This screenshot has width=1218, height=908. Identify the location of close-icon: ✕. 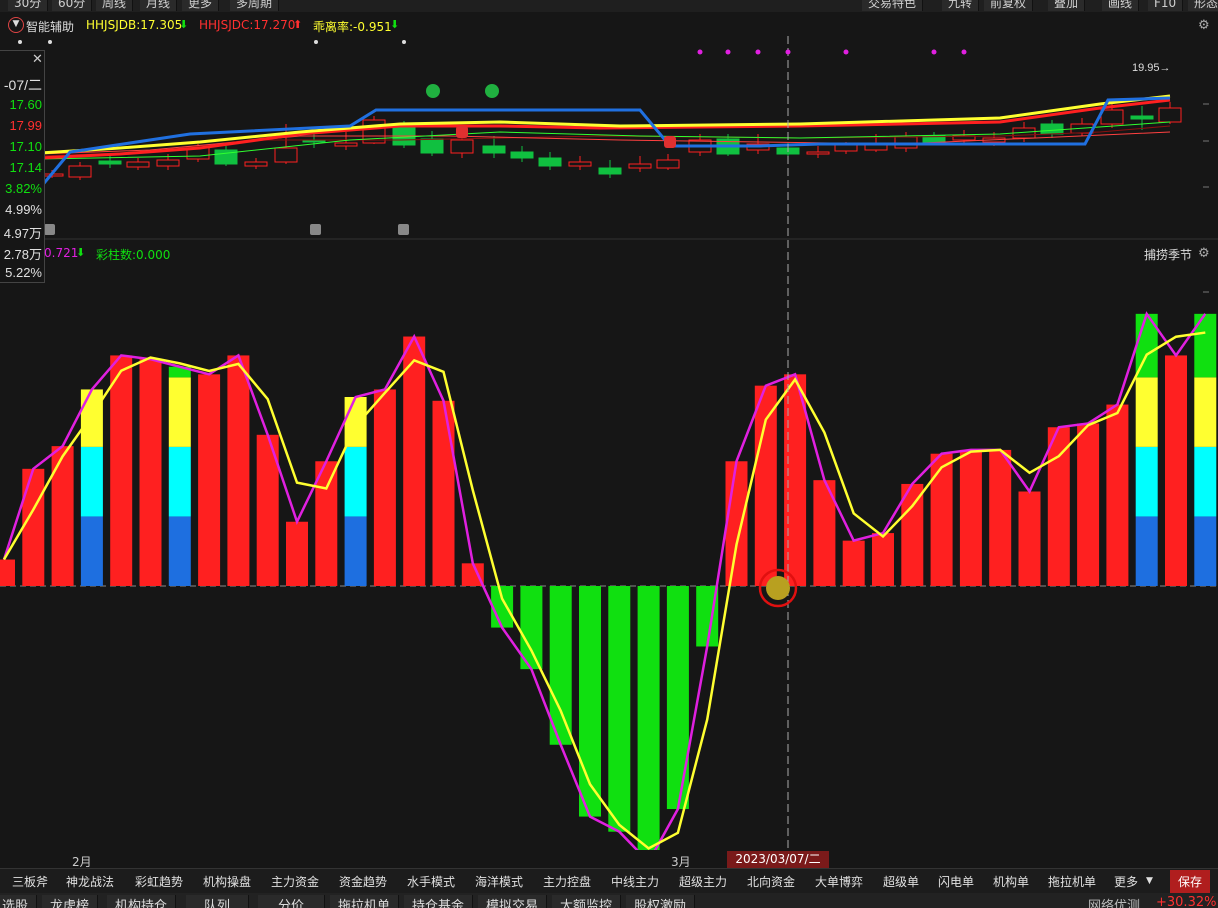
(37, 59).